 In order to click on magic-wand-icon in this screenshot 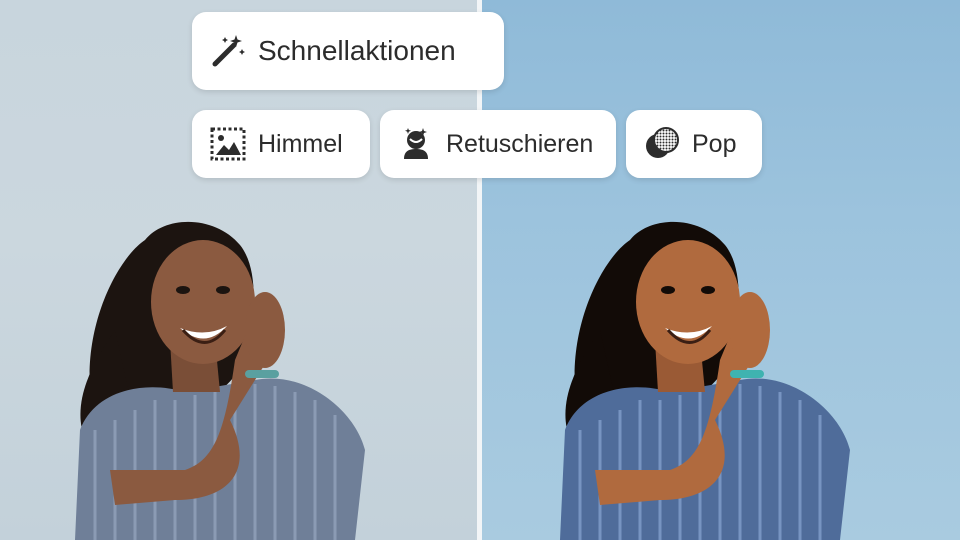, I will do `click(228, 51)`.